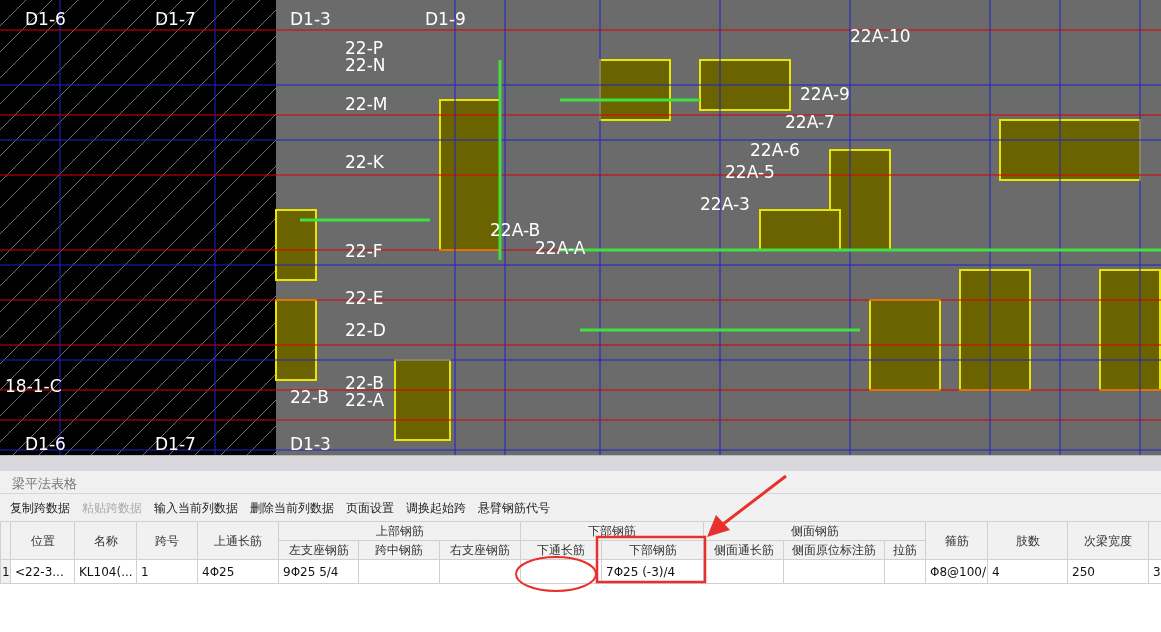 This screenshot has width=1161, height=632. What do you see at coordinates (750, 172) in the screenshot?
I see `grid-label: 22A-5` at bounding box center [750, 172].